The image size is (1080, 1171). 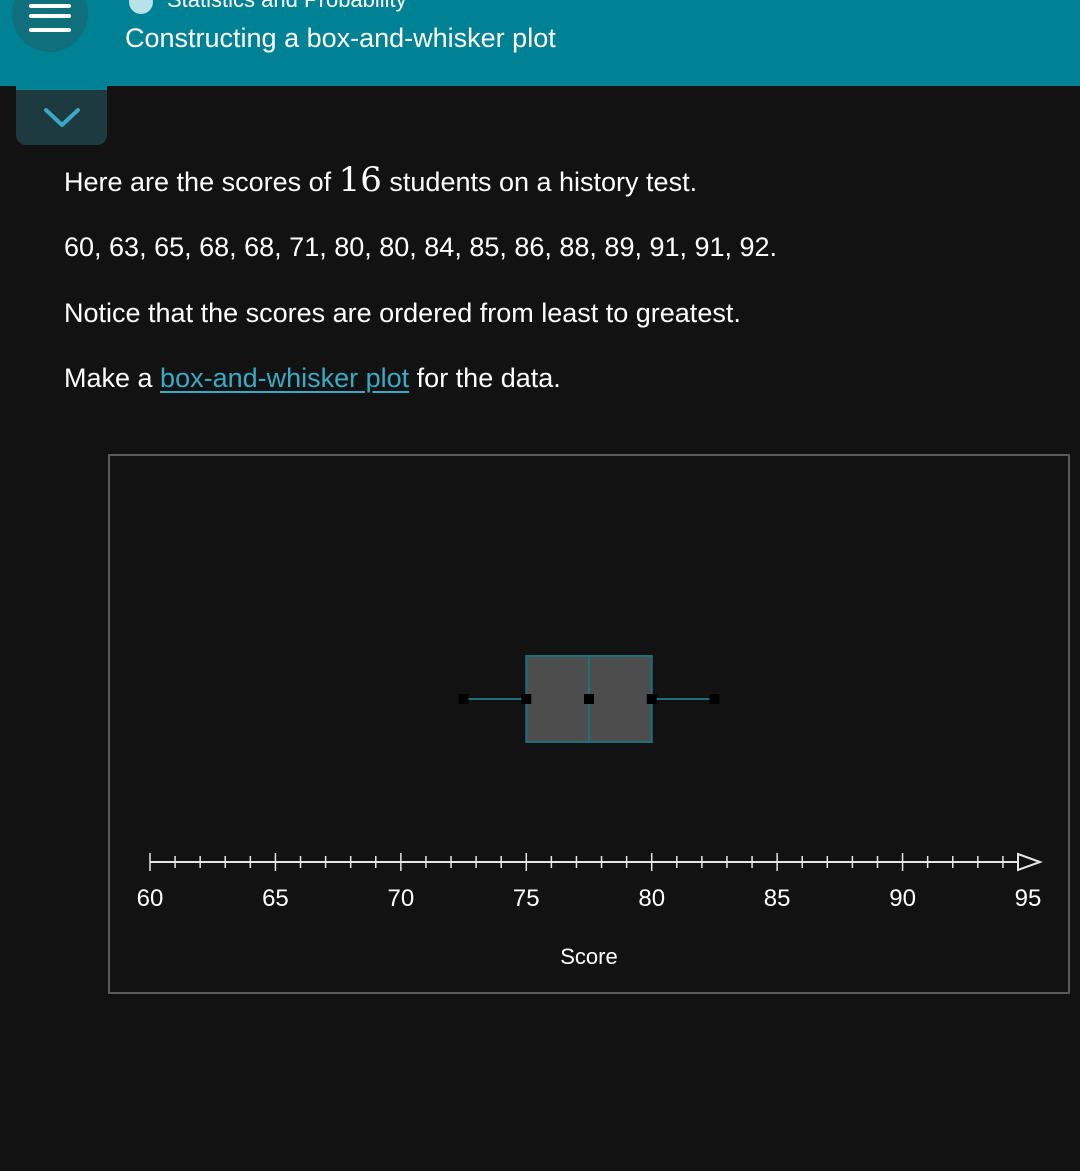 I want to click on q1-handle, so click(x=526, y=699).